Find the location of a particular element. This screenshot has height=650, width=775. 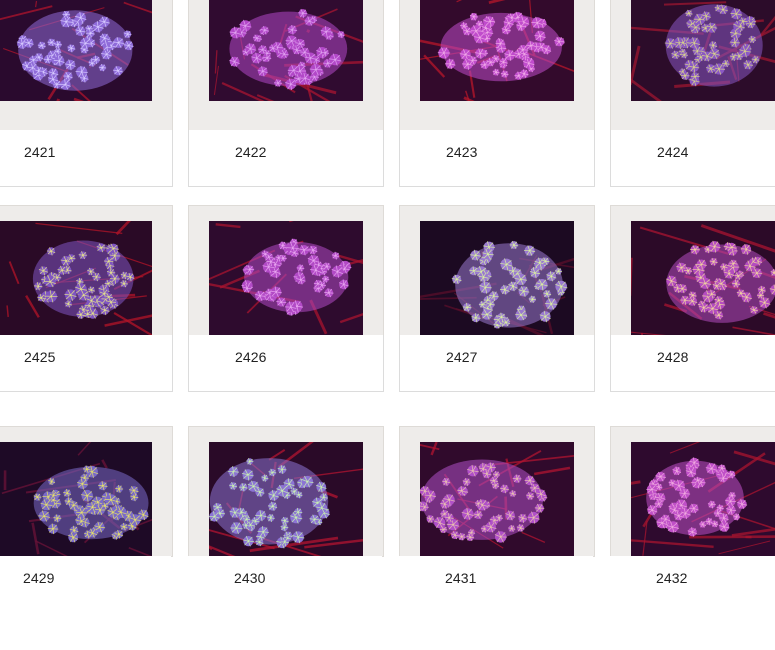

caption-box: 2428 is located at coordinates (692, 363).